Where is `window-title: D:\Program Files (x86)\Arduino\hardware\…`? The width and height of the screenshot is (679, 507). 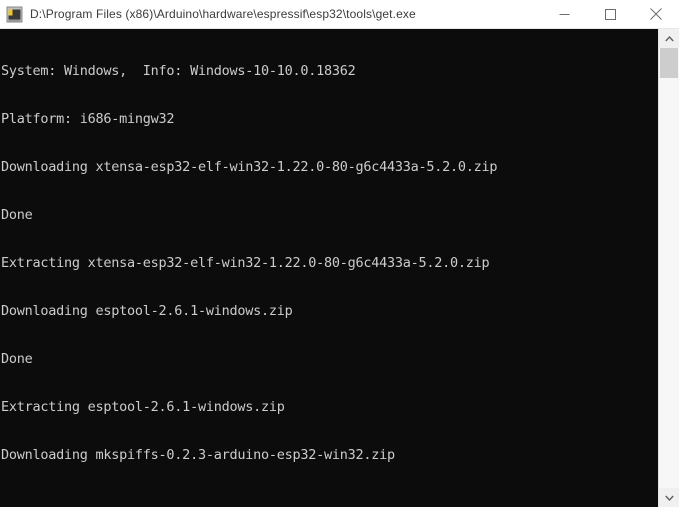
window-title: D:\Program Files (x86)\Arduino\hardware\… is located at coordinates (223, 14).